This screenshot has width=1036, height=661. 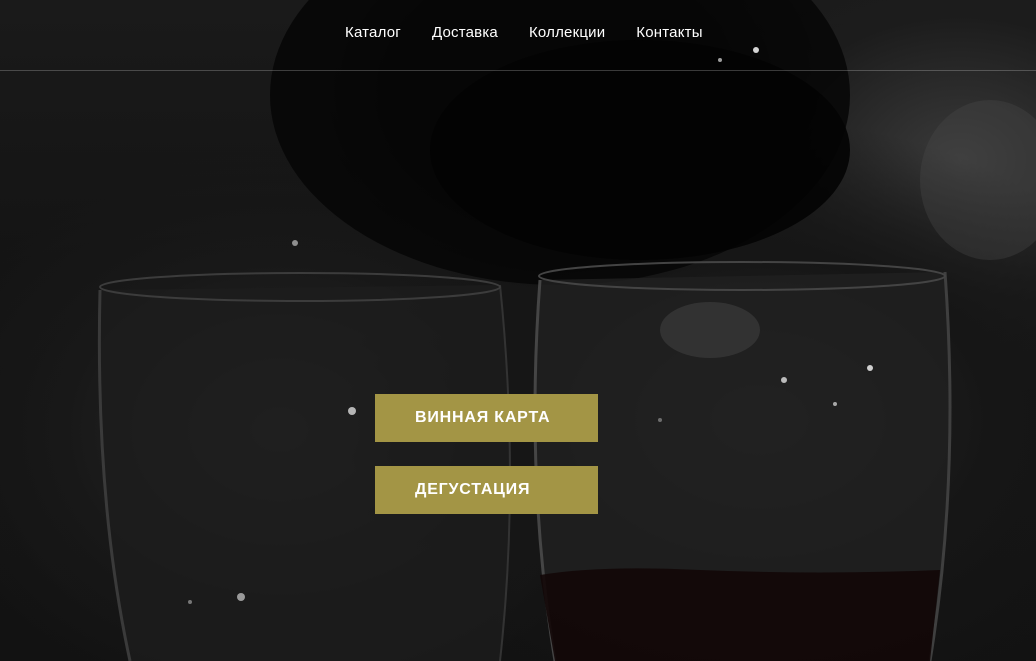 What do you see at coordinates (486, 418) in the screenshot?
I see `wine-list-button: ВИННАЯ КАРТА` at bounding box center [486, 418].